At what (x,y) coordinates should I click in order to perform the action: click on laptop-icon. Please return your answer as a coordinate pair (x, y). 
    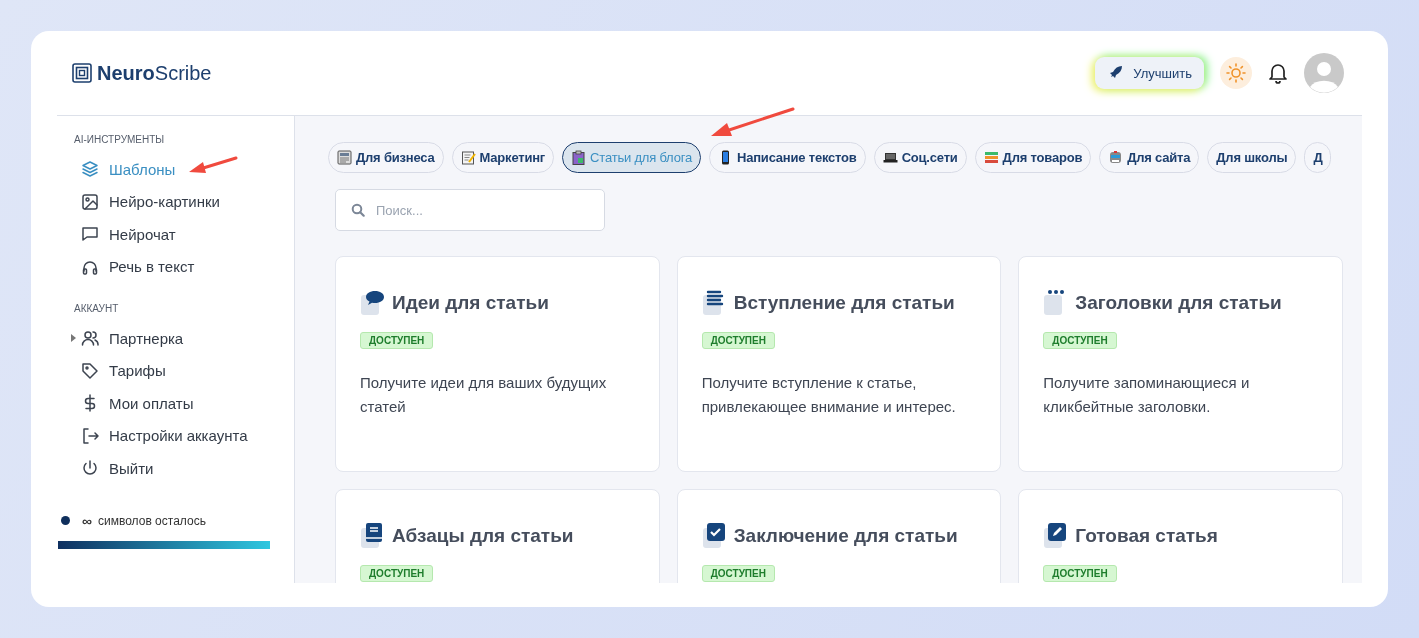
    Looking at the image, I should click on (890, 157).